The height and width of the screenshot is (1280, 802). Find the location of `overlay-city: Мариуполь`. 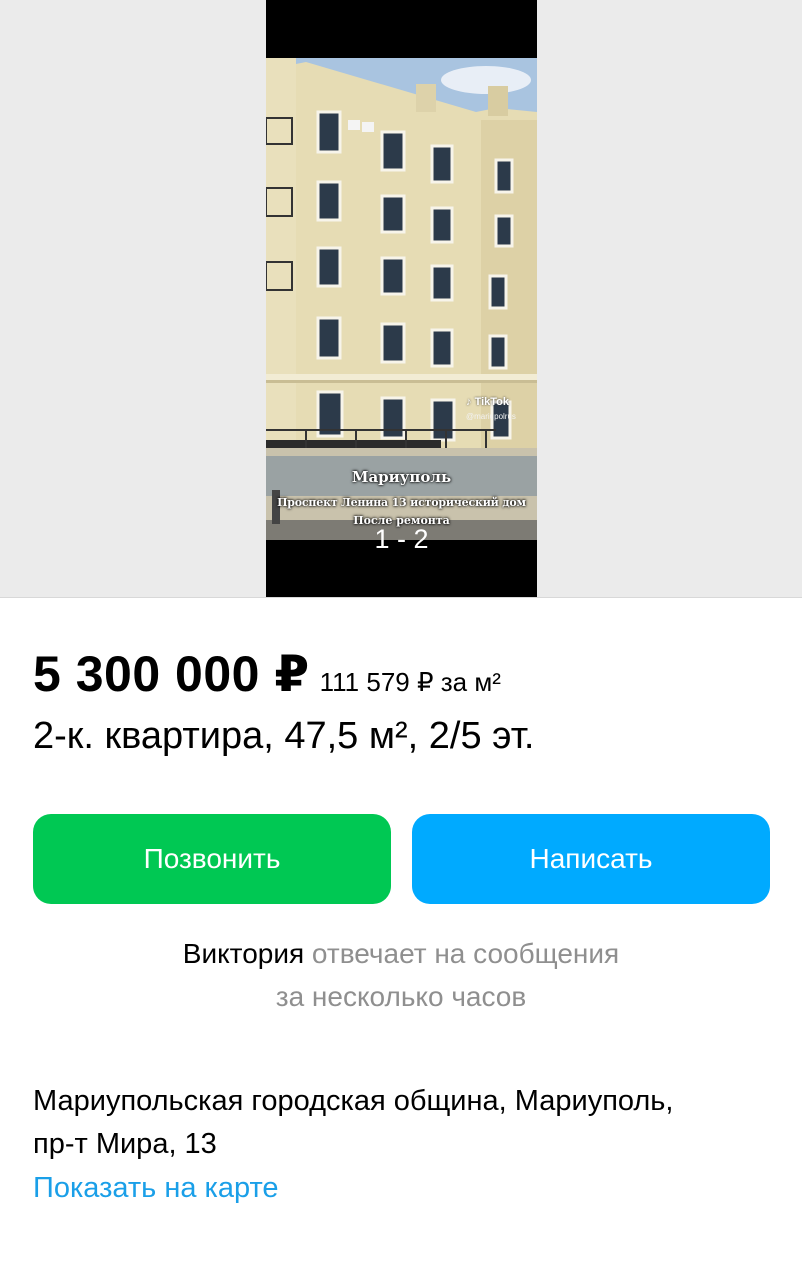

overlay-city: Мариуполь is located at coordinates (401, 477).